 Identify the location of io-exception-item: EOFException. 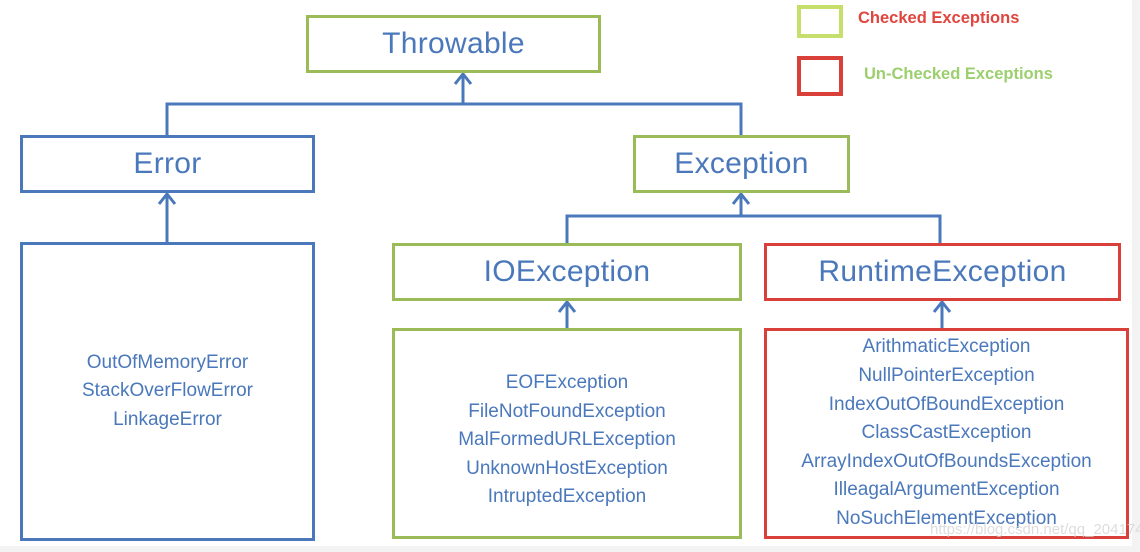
(567, 383).